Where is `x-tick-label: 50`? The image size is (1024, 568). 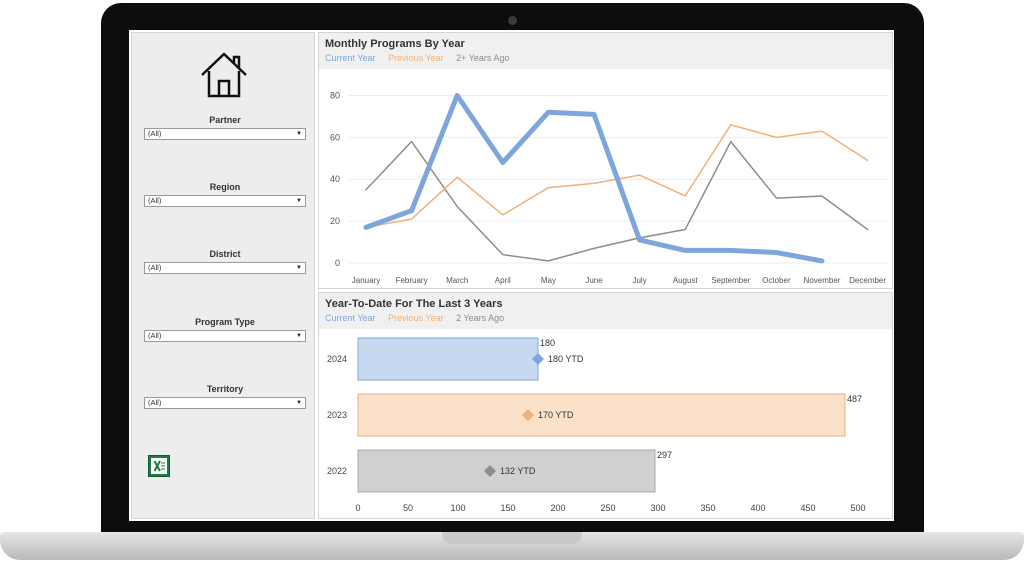 x-tick-label: 50 is located at coordinates (408, 508).